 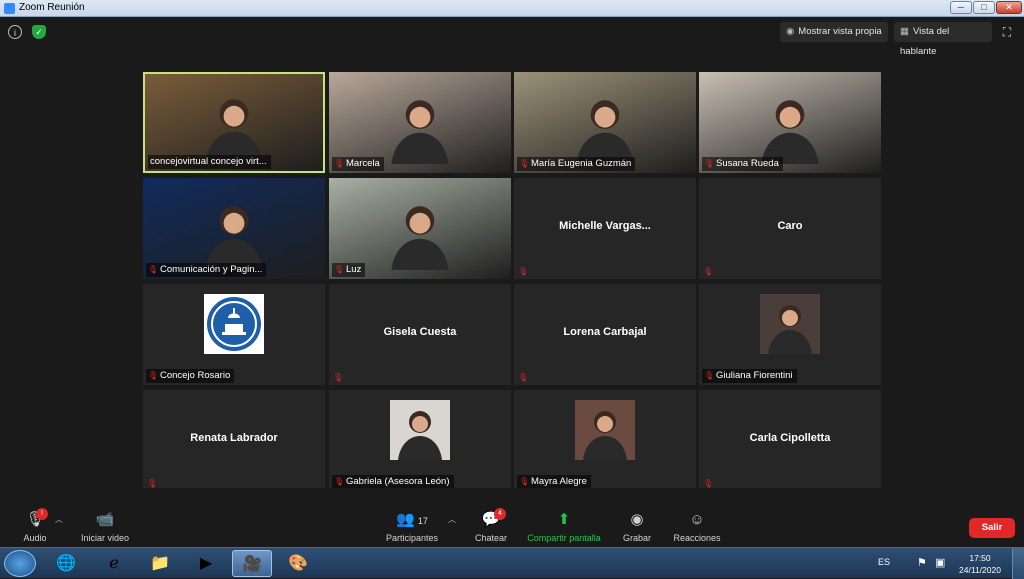 I want to click on participants-caret-icon: ︿, so click(x=452, y=519).